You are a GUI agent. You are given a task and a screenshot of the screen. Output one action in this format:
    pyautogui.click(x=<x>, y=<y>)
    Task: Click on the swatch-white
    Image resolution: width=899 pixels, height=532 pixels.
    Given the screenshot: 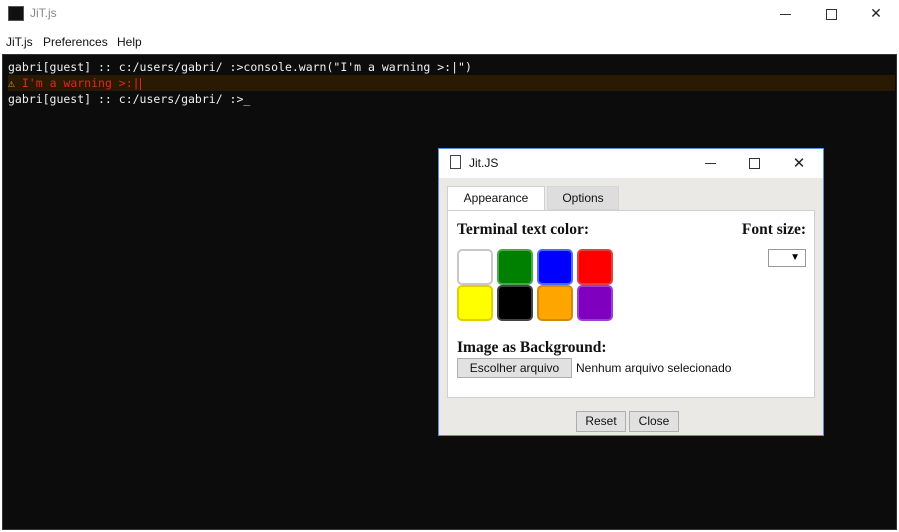 What is the action you would take?
    pyautogui.click(x=475, y=267)
    